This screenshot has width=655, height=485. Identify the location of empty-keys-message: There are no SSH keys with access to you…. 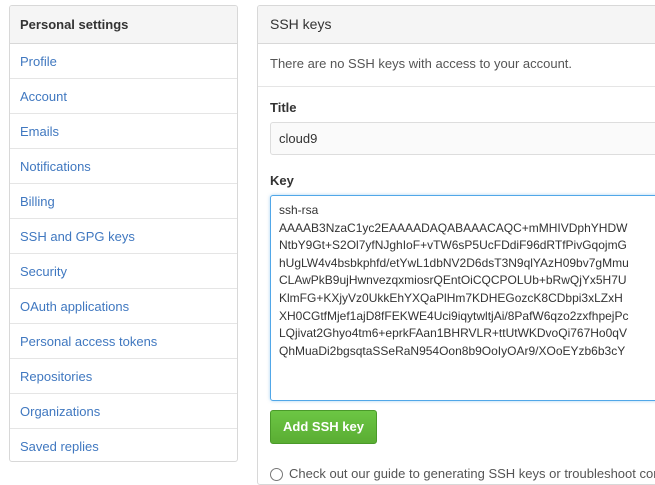
(421, 63).